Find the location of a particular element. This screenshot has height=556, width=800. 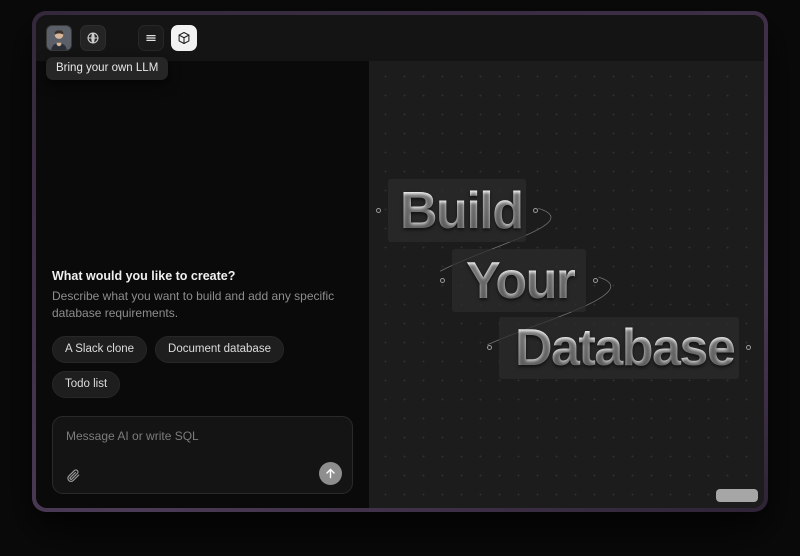

canvas-node-label: Build is located at coordinates (462, 210).